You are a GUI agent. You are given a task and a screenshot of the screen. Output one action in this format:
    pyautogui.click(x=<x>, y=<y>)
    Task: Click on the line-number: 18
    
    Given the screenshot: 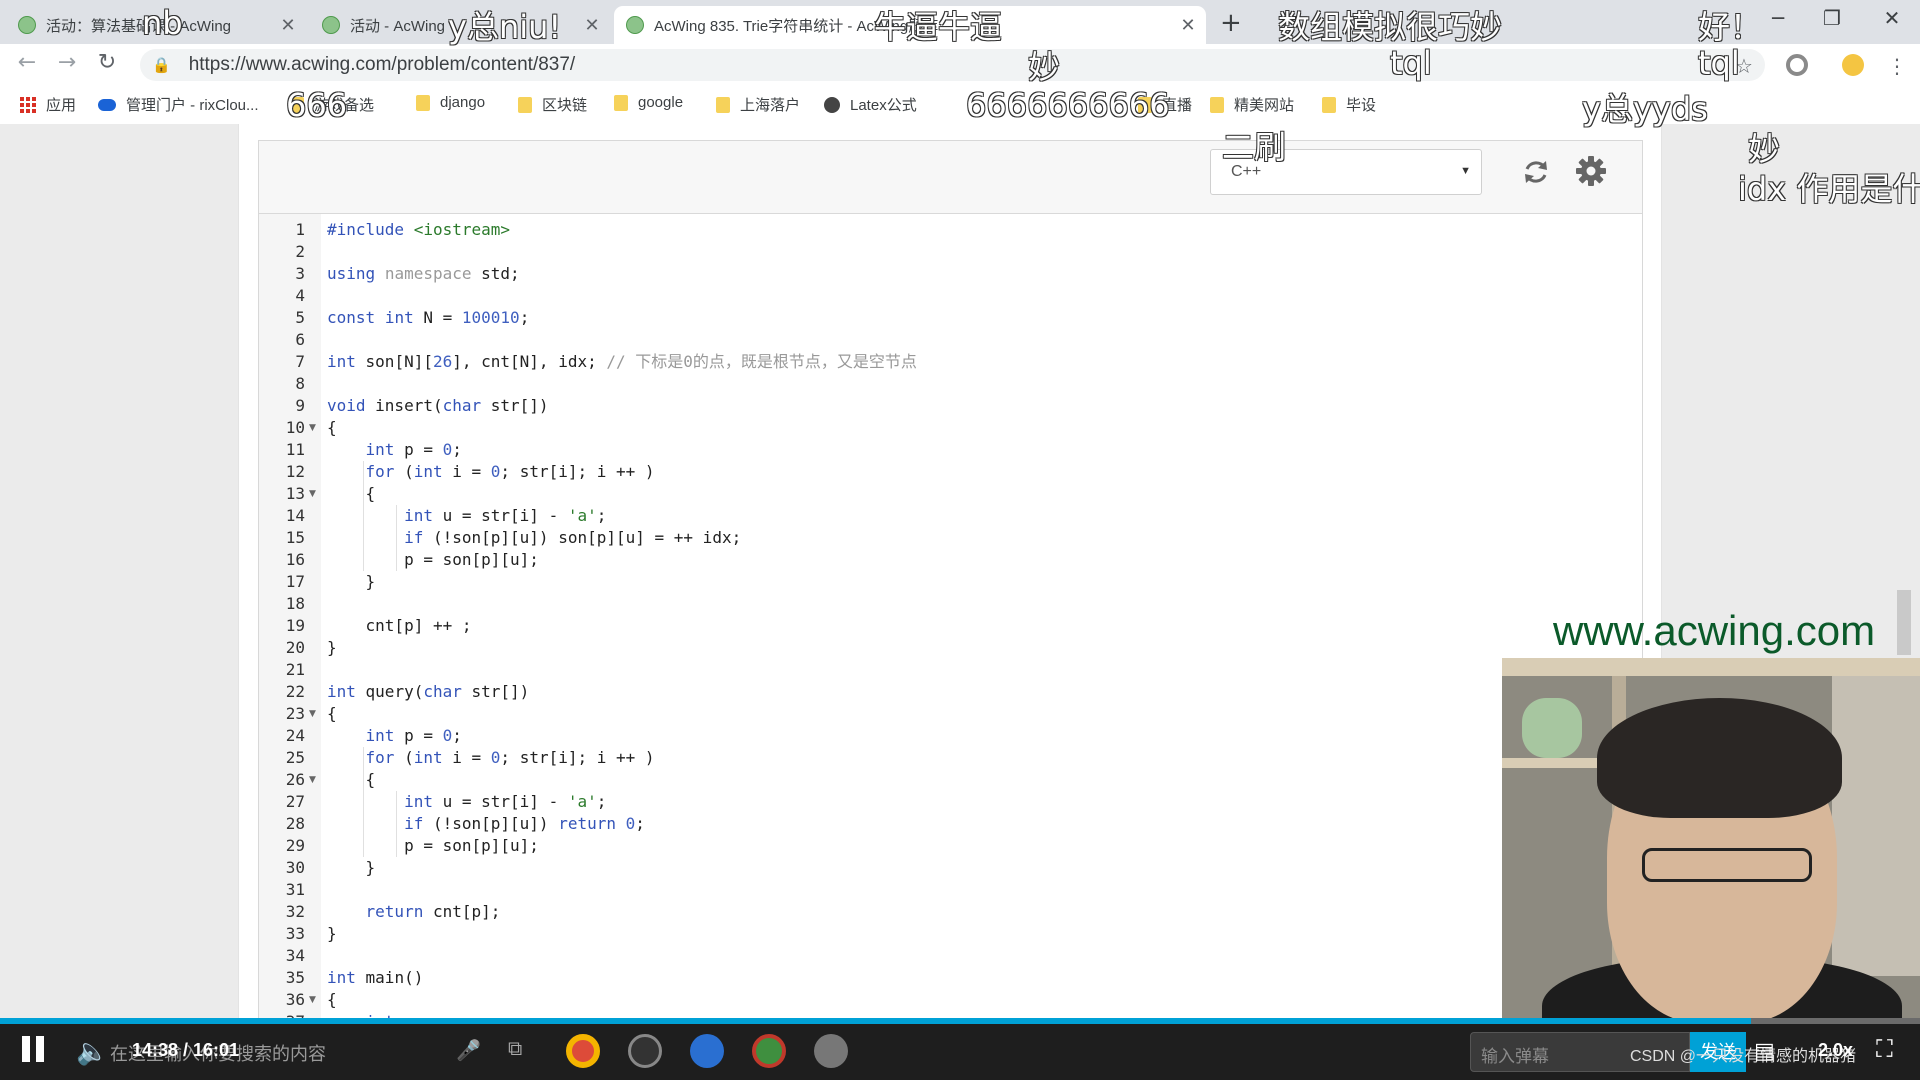 What is the action you would take?
    pyautogui.click(x=295, y=603)
    